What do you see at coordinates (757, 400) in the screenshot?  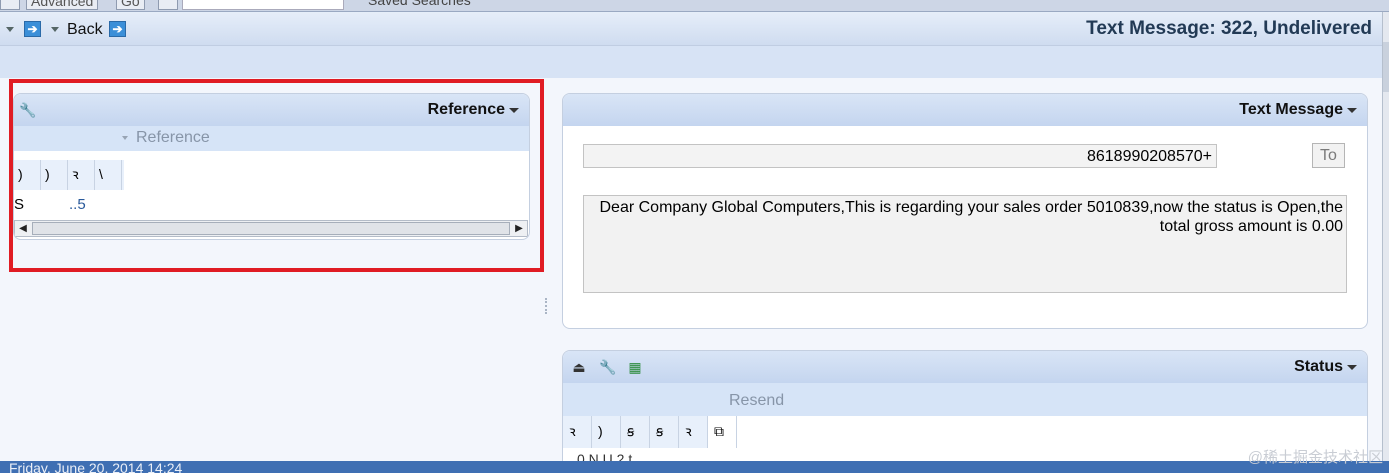 I see `resend-column-label: Resend` at bounding box center [757, 400].